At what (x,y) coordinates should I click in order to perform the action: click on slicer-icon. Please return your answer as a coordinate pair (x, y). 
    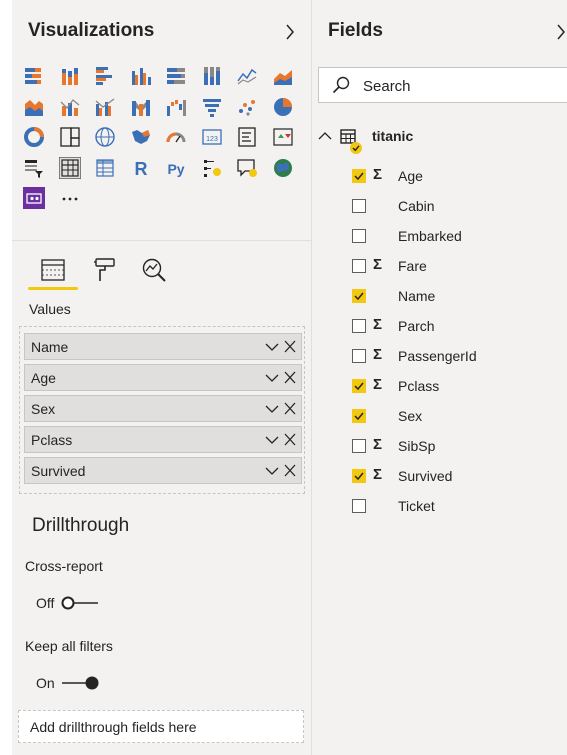
    Looking at the image, I should click on (34, 168).